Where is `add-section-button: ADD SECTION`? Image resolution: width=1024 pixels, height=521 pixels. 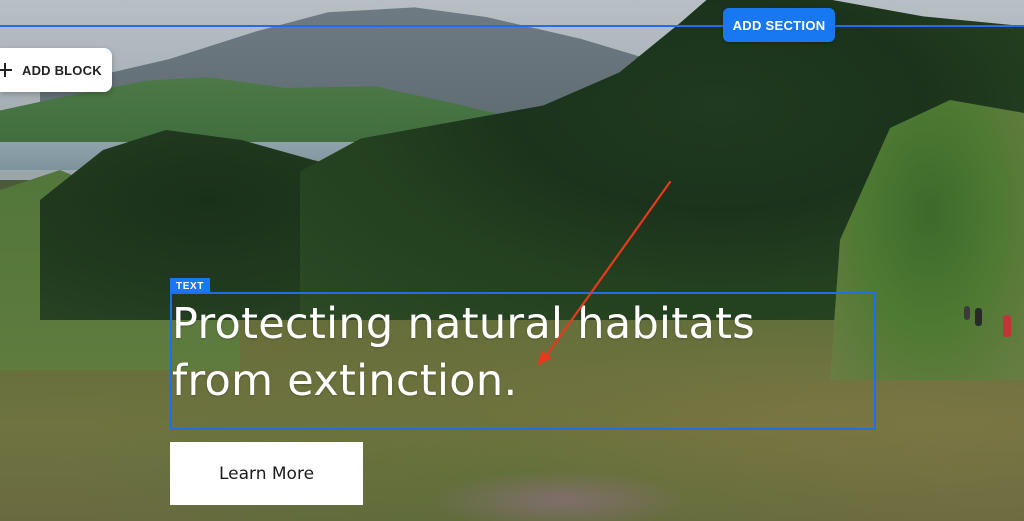
add-section-button: ADD SECTION is located at coordinates (779, 25).